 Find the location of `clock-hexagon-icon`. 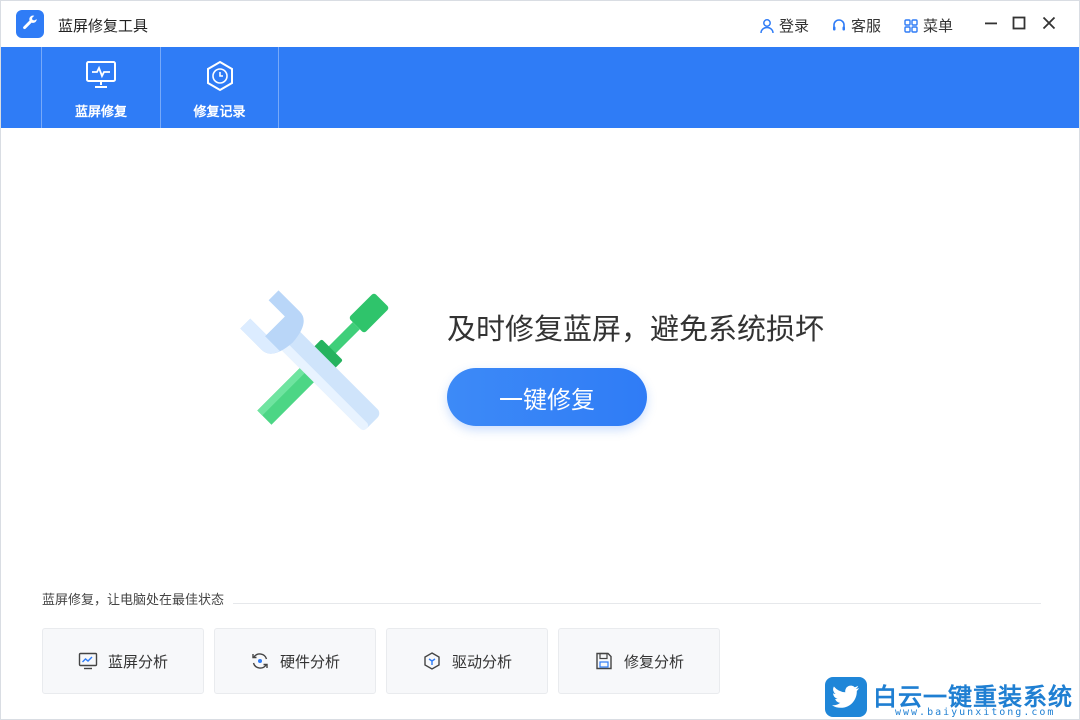

clock-hexagon-icon is located at coordinates (219, 76).